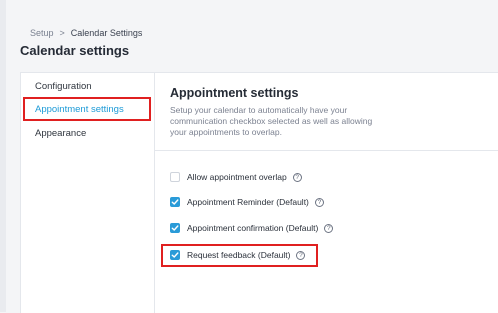 This screenshot has width=498, height=313. What do you see at coordinates (75, 50) in the screenshot?
I see `page-title: Calendar settings` at bounding box center [75, 50].